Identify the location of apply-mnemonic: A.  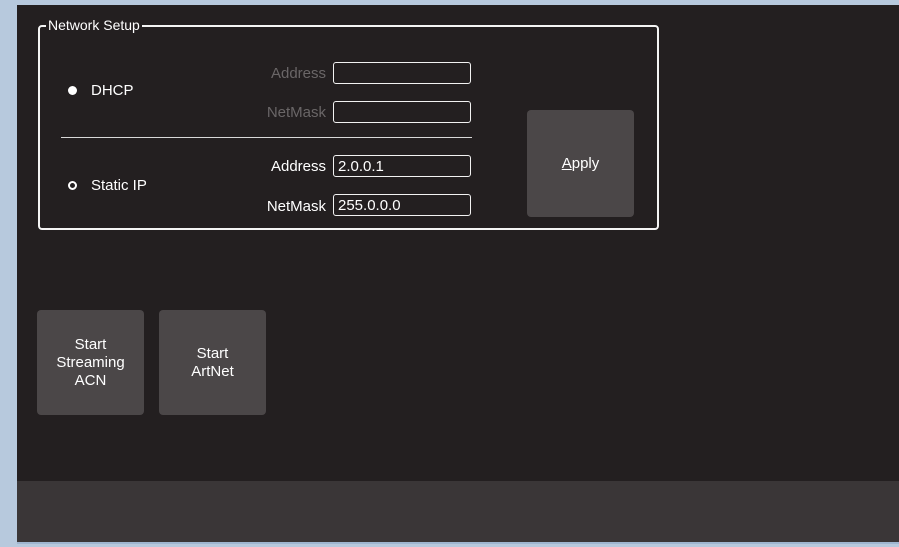
(566, 163).